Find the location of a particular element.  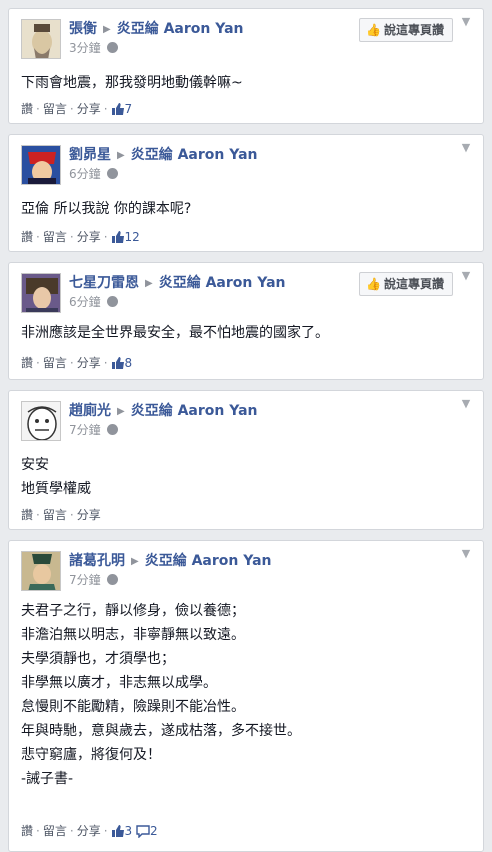

post-header: 劉昴星 ▶ 炎亞綸 Aaron Yan is located at coordinates (163, 156).